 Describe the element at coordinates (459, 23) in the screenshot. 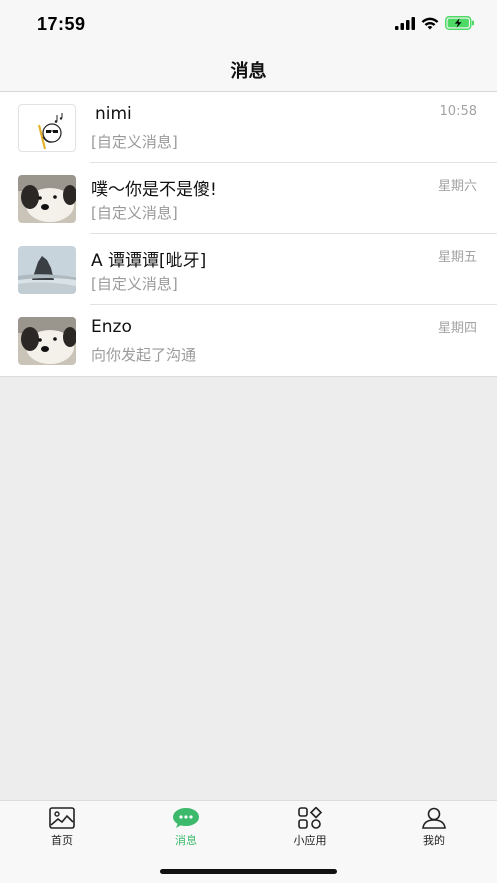

I see `battery-charging-icon` at that location.